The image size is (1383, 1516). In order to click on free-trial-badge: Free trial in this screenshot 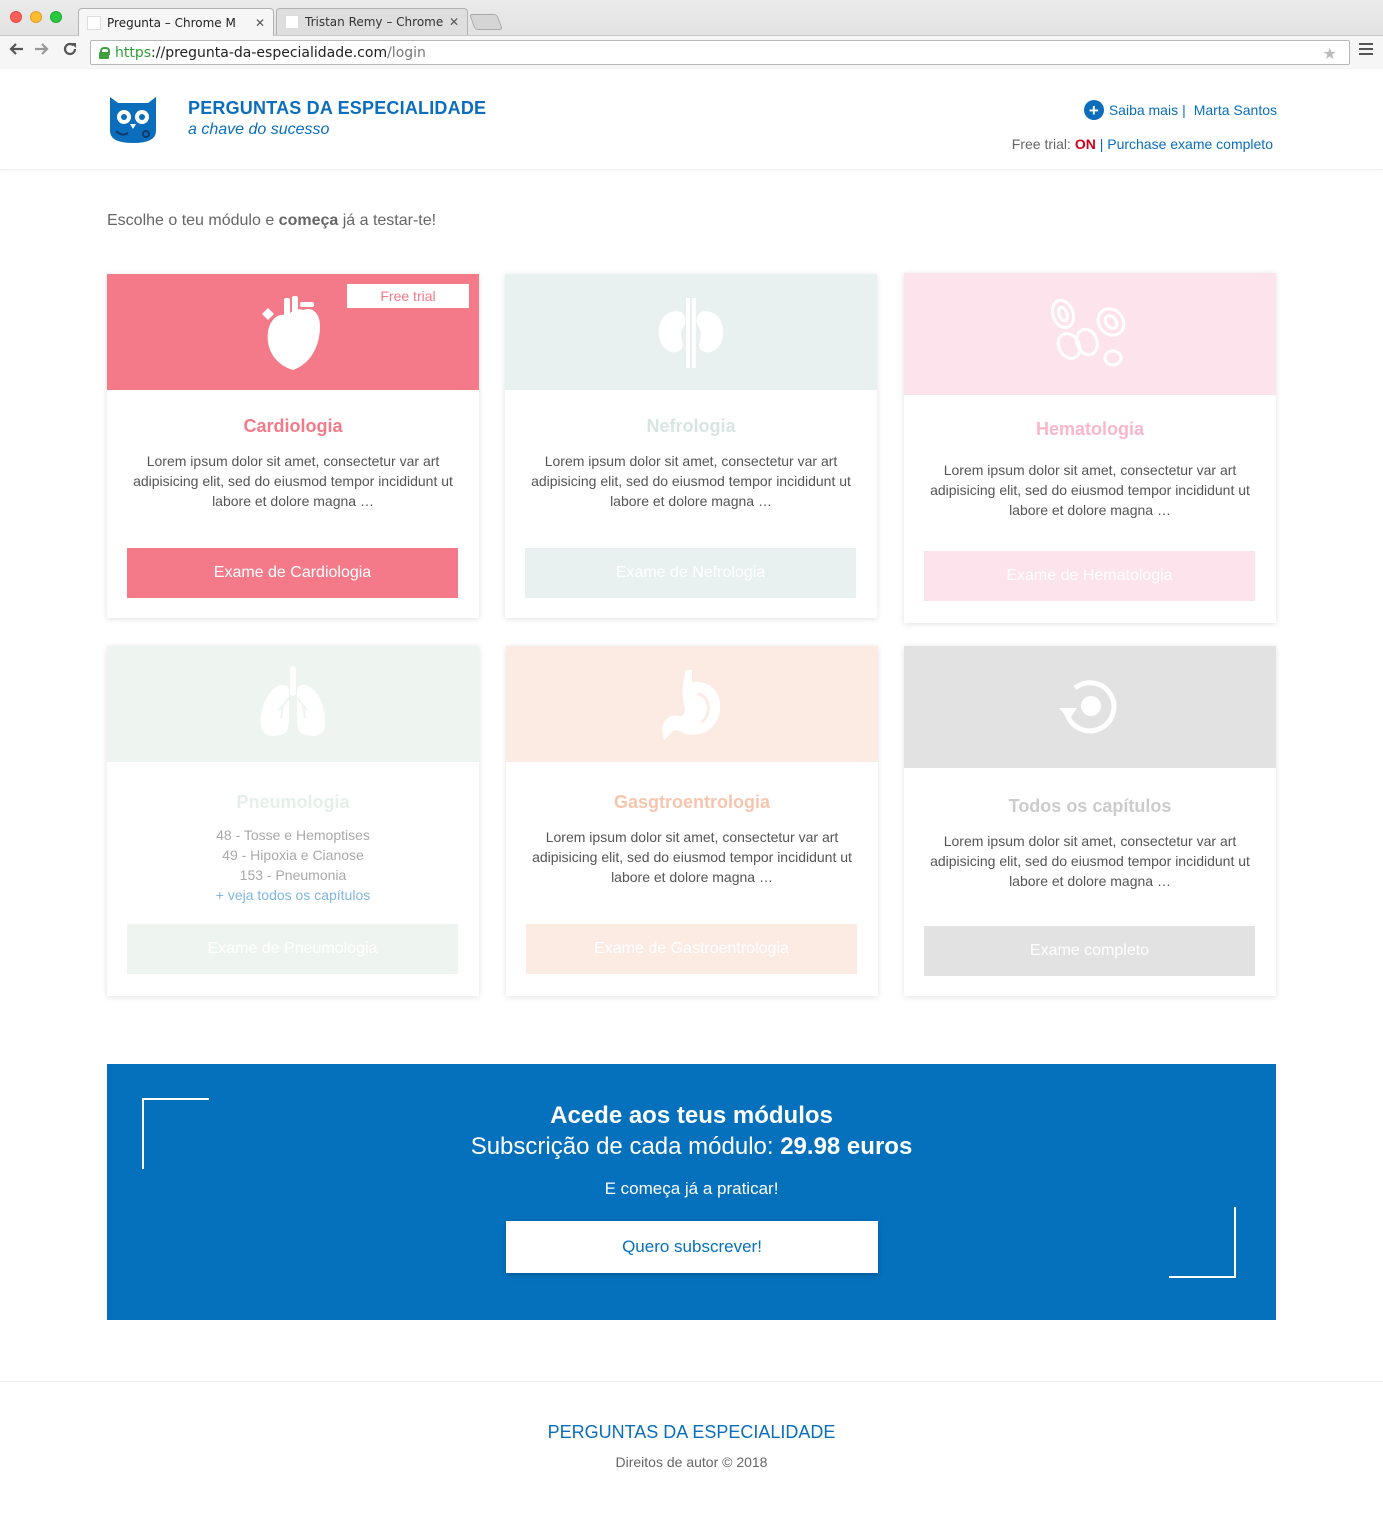, I will do `click(408, 296)`.